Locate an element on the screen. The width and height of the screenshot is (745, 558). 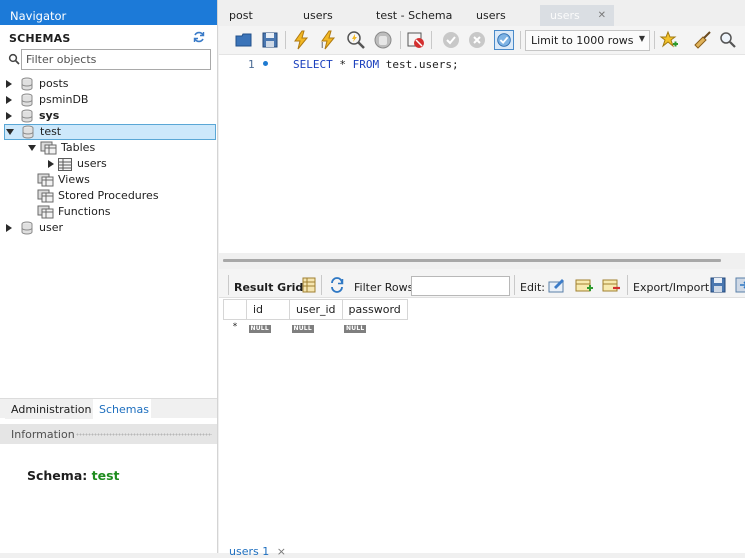
schemas-header: SCHEMAS is located at coordinates (108, 37).